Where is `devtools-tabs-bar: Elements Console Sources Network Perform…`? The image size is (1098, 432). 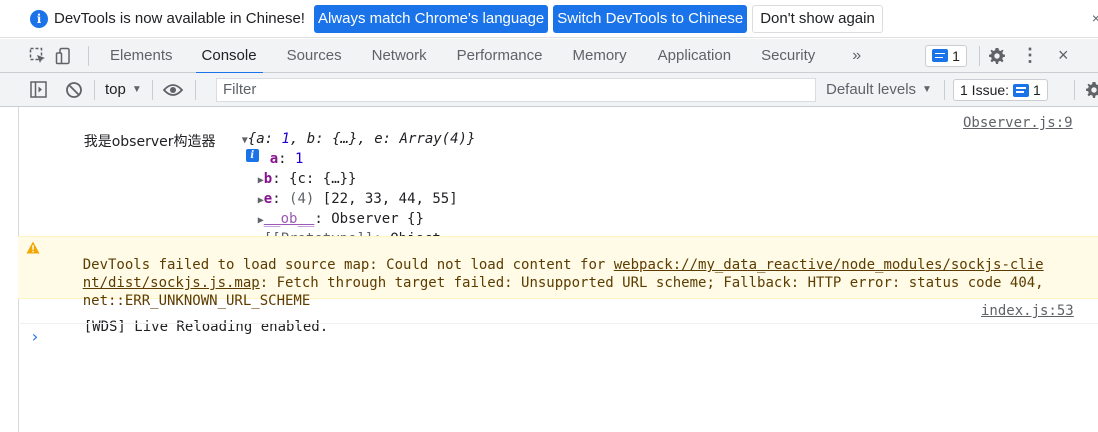
devtools-tabs-bar: Elements Console Sources Network Perform… is located at coordinates (549, 56).